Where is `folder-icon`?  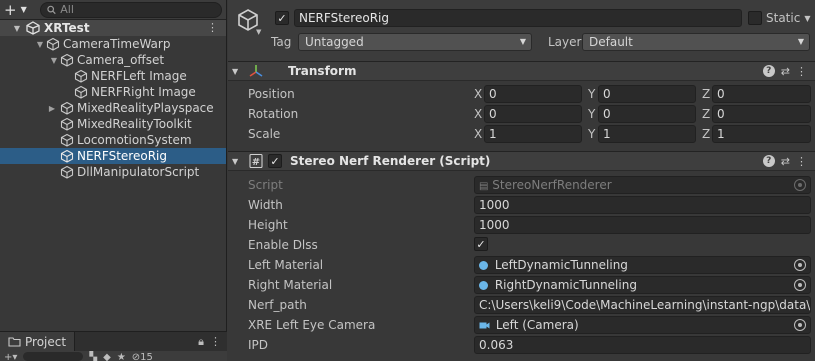
folder-icon is located at coordinates (14, 342).